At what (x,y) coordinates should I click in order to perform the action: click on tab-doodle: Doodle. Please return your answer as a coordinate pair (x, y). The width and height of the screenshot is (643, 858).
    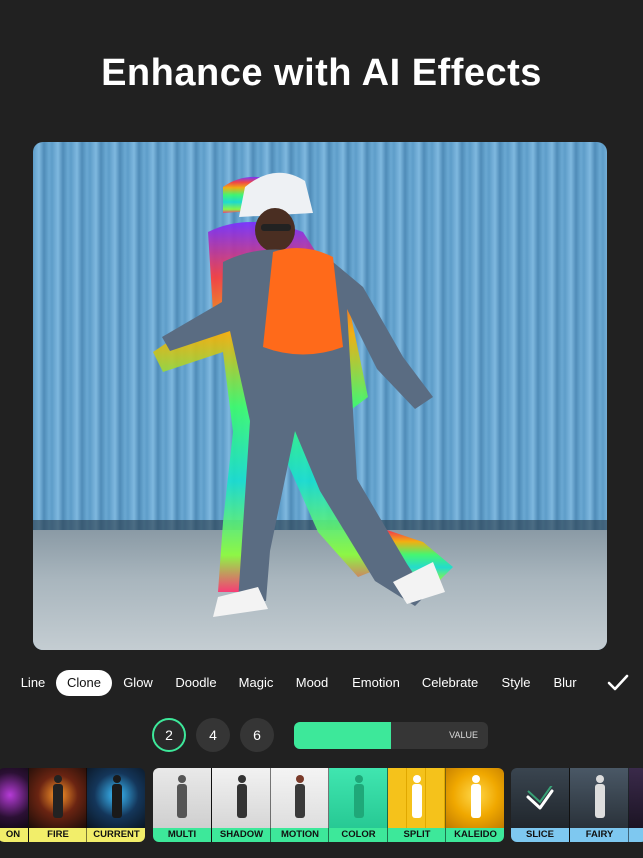
    Looking at the image, I should click on (196, 683).